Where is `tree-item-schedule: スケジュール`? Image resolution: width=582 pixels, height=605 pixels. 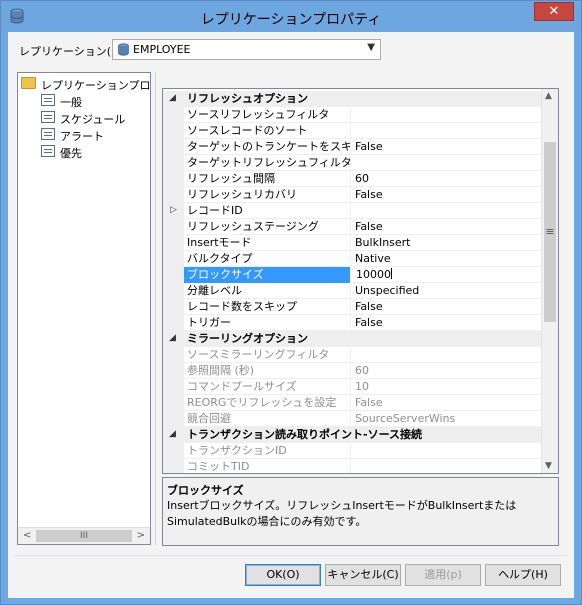 tree-item-schedule: スケジュール is located at coordinates (84, 117).